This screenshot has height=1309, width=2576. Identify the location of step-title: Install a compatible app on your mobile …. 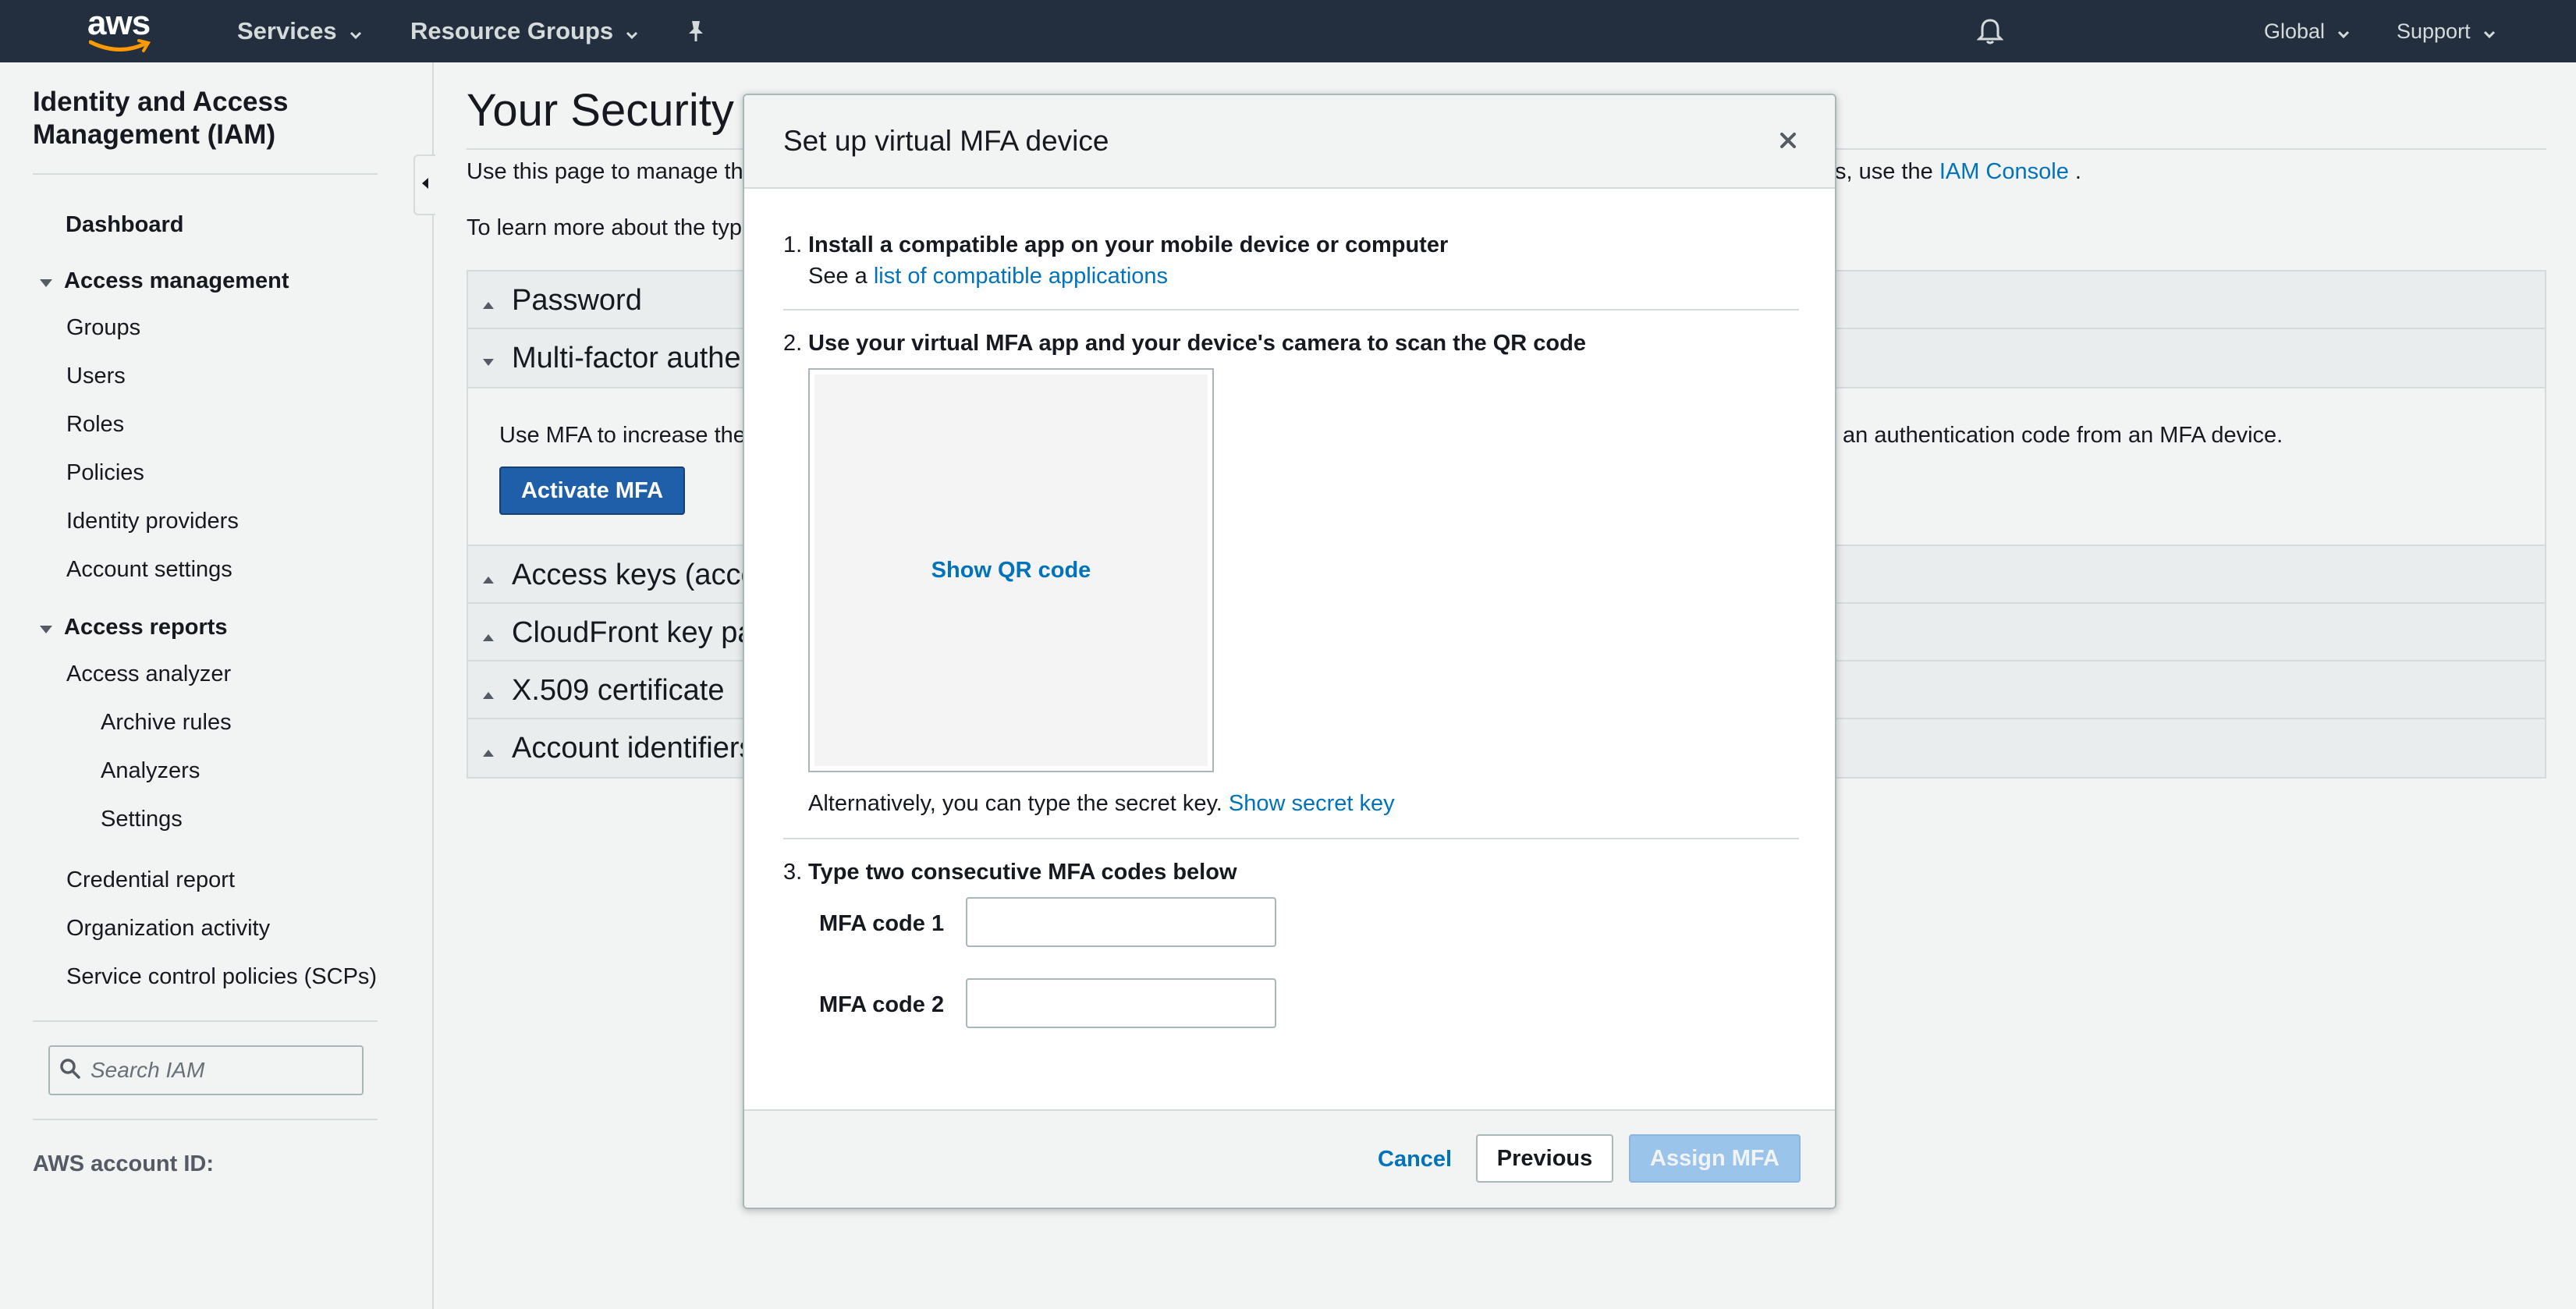
(1128, 245).